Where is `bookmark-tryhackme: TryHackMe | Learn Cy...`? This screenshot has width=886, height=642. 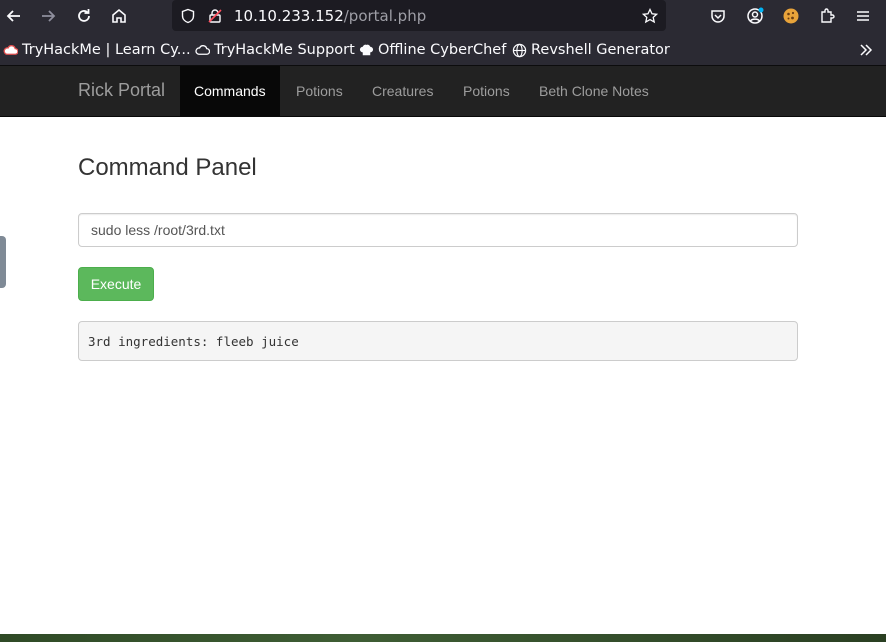 bookmark-tryhackme: TryHackMe | Learn Cy... is located at coordinates (96, 50).